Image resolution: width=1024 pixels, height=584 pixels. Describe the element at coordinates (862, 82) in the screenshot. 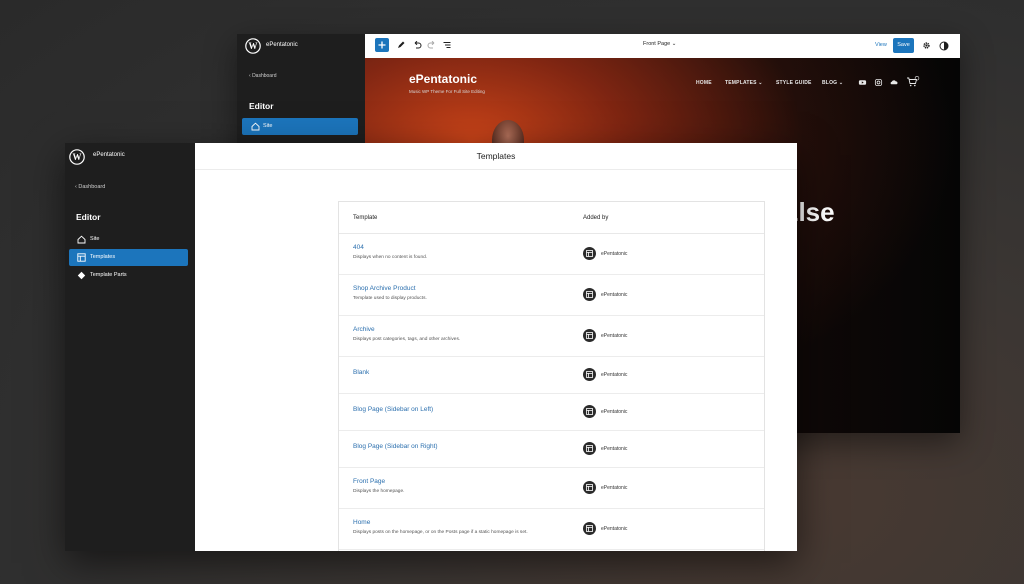

I see `youtube-icon` at that location.